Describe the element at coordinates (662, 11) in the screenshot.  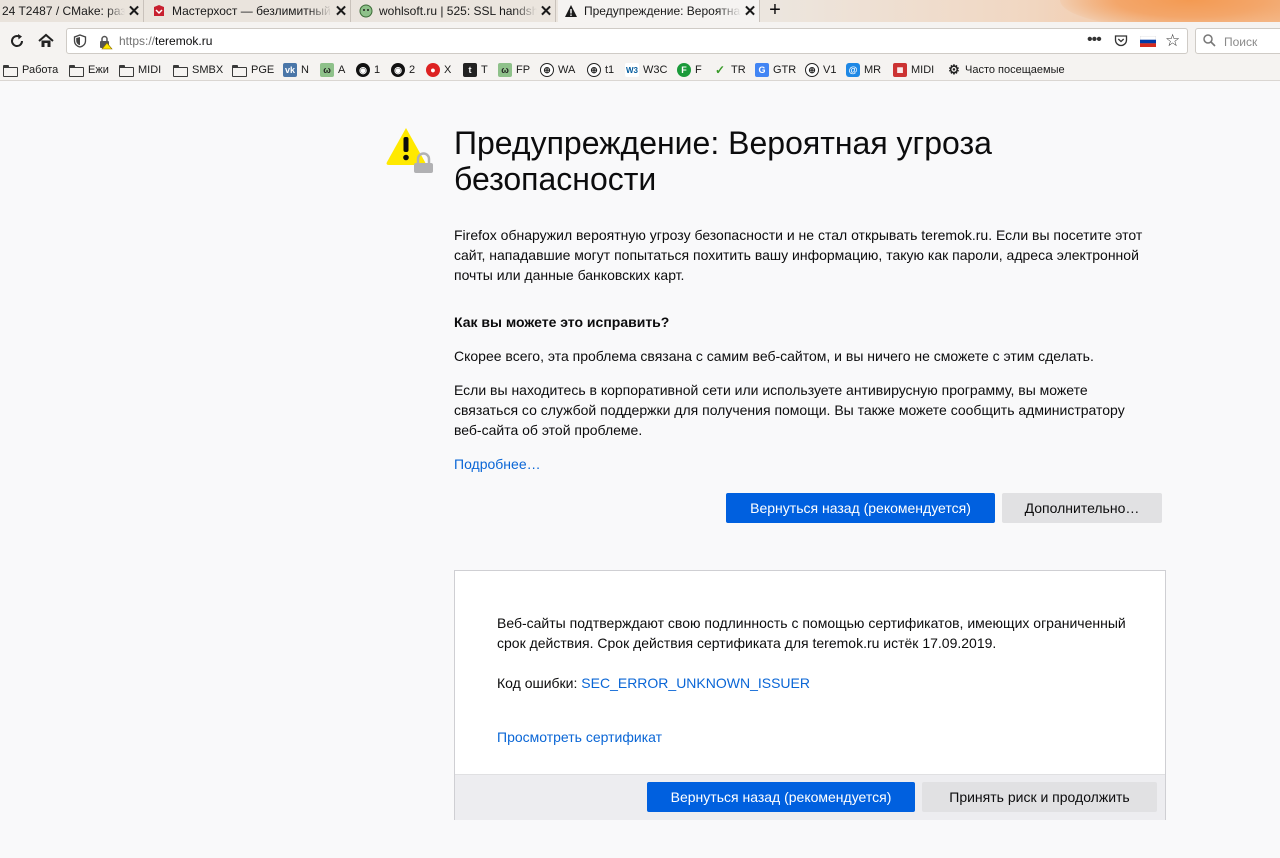
I see `tab-title: Предупреждение: Вероятная` at that location.